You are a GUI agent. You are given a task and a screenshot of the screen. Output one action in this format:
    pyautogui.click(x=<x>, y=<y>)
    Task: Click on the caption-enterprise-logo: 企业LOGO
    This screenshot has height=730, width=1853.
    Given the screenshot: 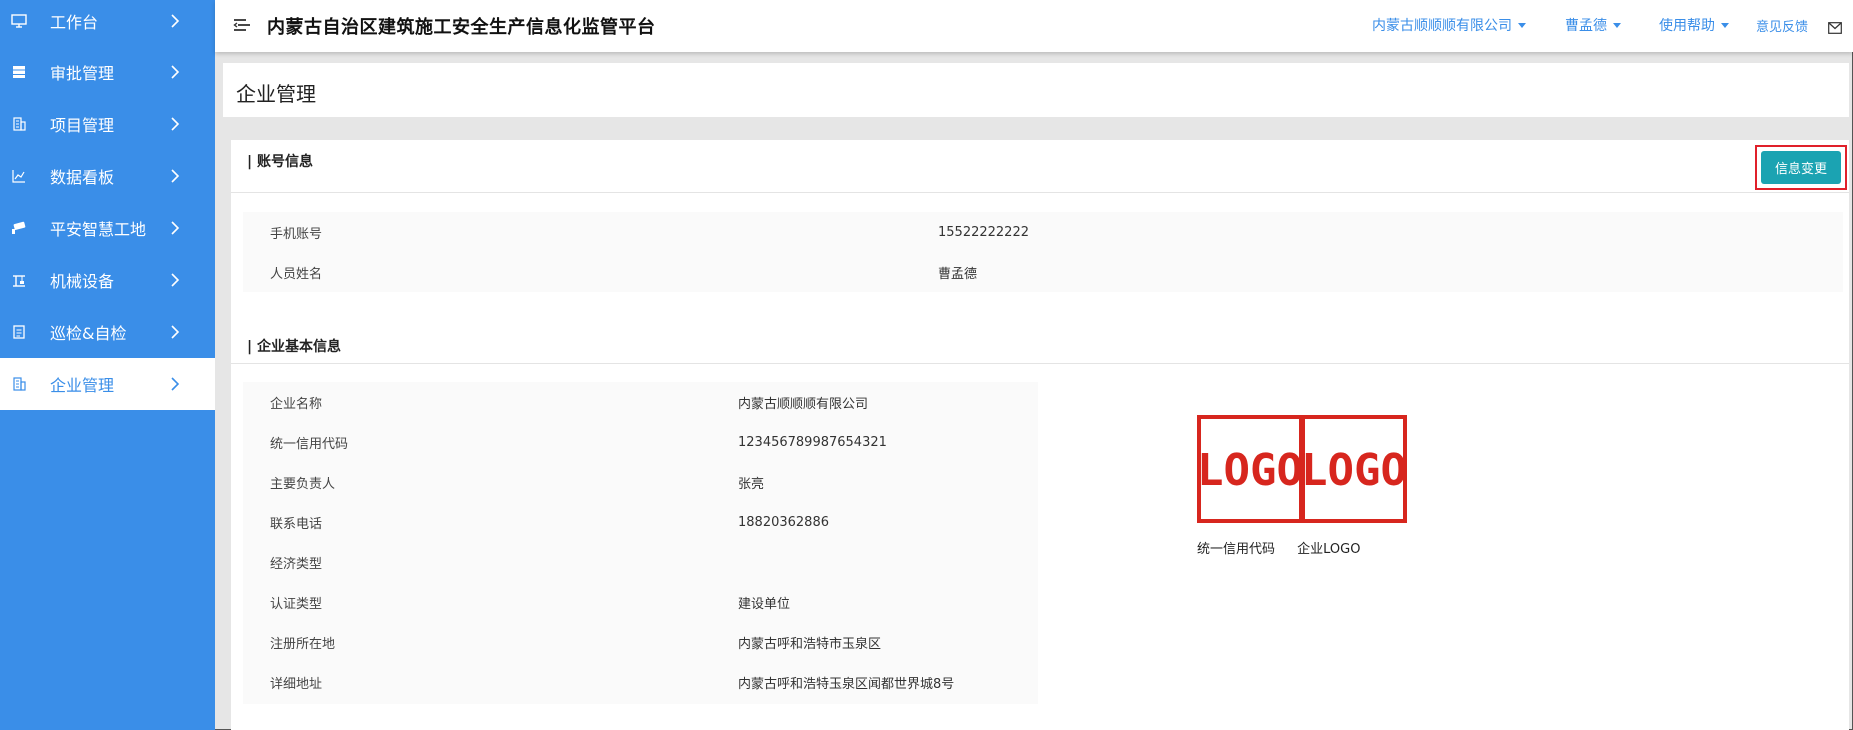 What is the action you would take?
    pyautogui.click(x=1329, y=549)
    